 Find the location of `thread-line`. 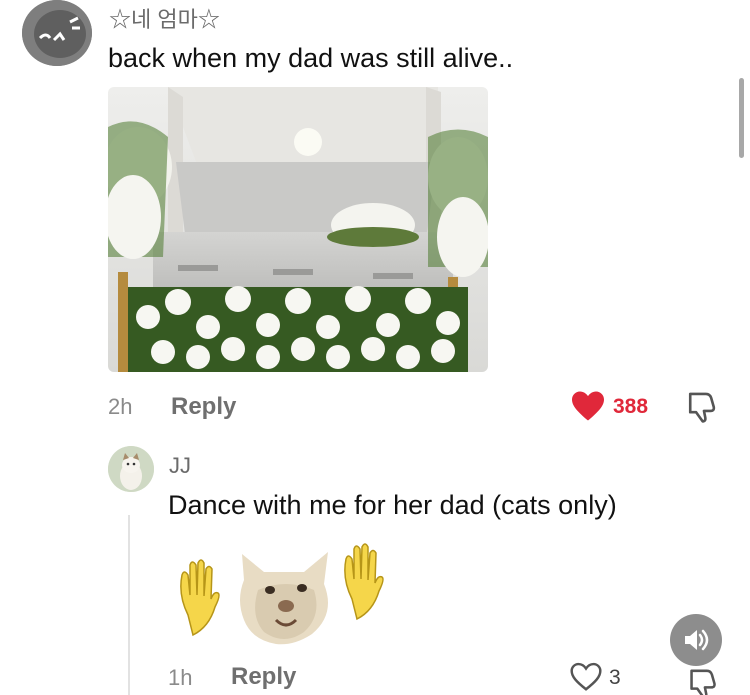

thread-line is located at coordinates (129, 605).